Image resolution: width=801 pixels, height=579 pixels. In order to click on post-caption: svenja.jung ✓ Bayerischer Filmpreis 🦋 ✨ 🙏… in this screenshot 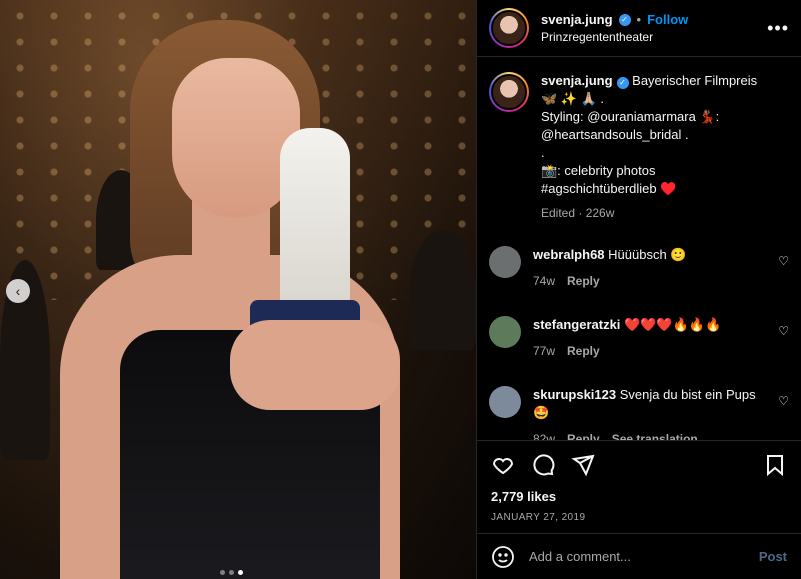, I will do `click(639, 146)`.